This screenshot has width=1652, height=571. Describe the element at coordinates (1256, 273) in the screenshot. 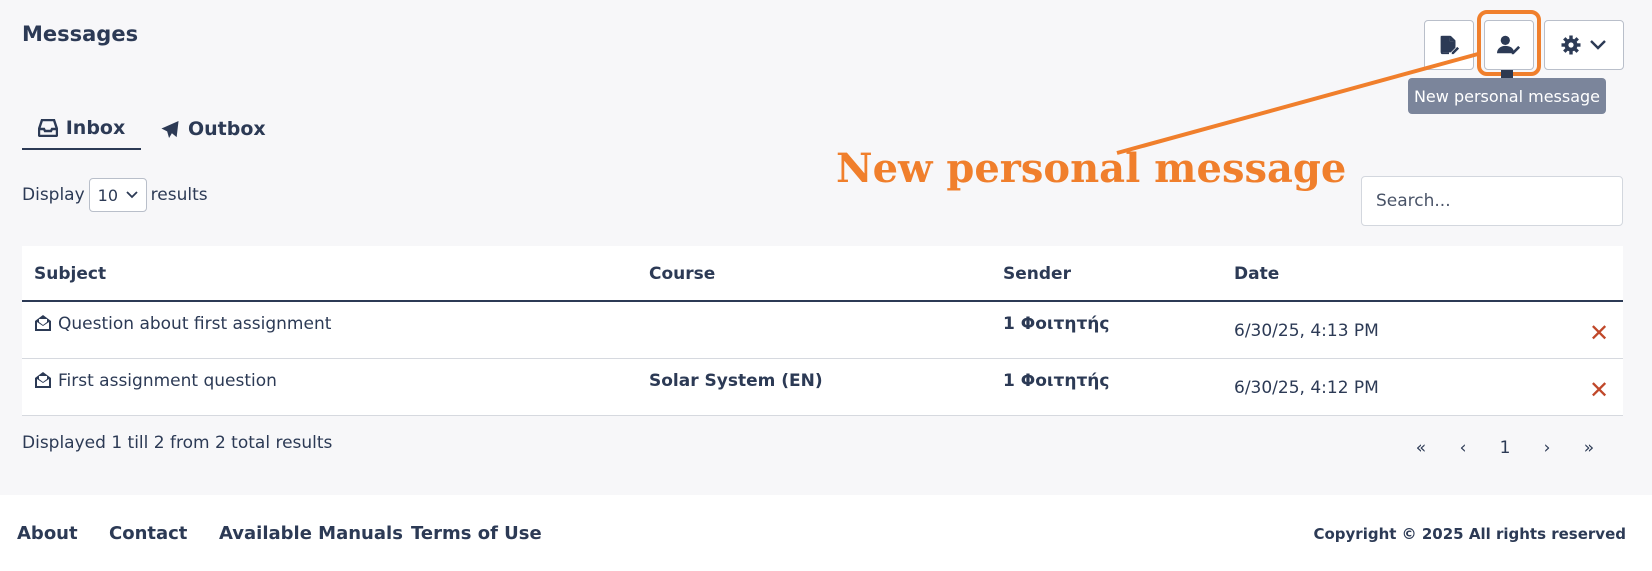

I see `header-date: Date` at that location.